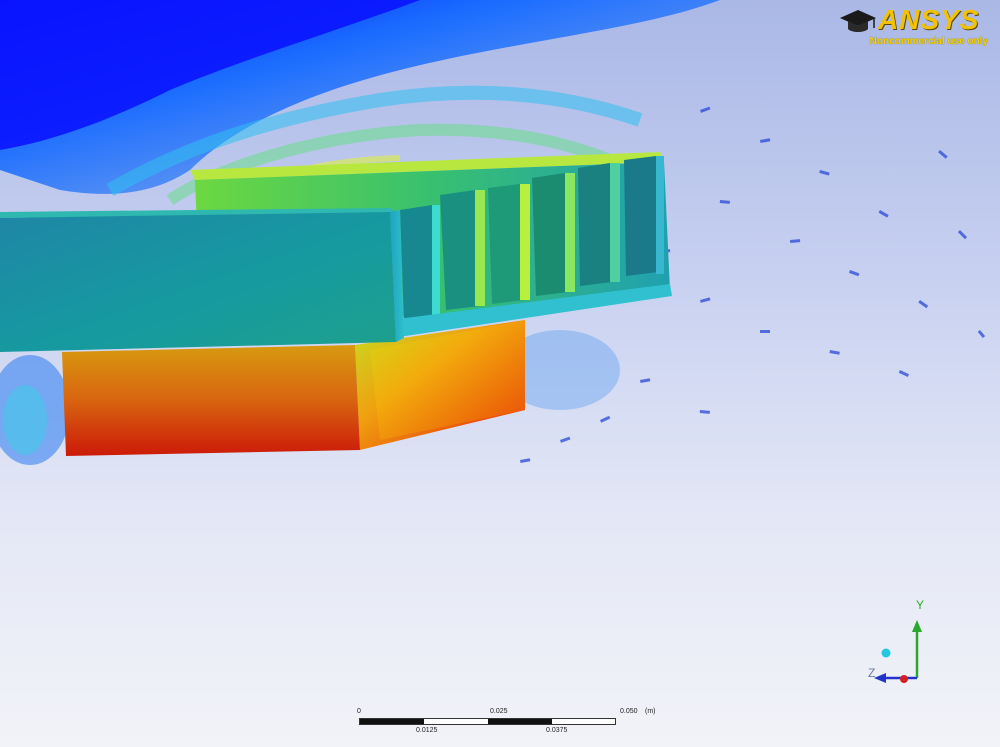 The height and width of the screenshot is (747, 1000). Describe the element at coordinates (886, 653) in the screenshot. I see `isometric-view-ball` at that location.